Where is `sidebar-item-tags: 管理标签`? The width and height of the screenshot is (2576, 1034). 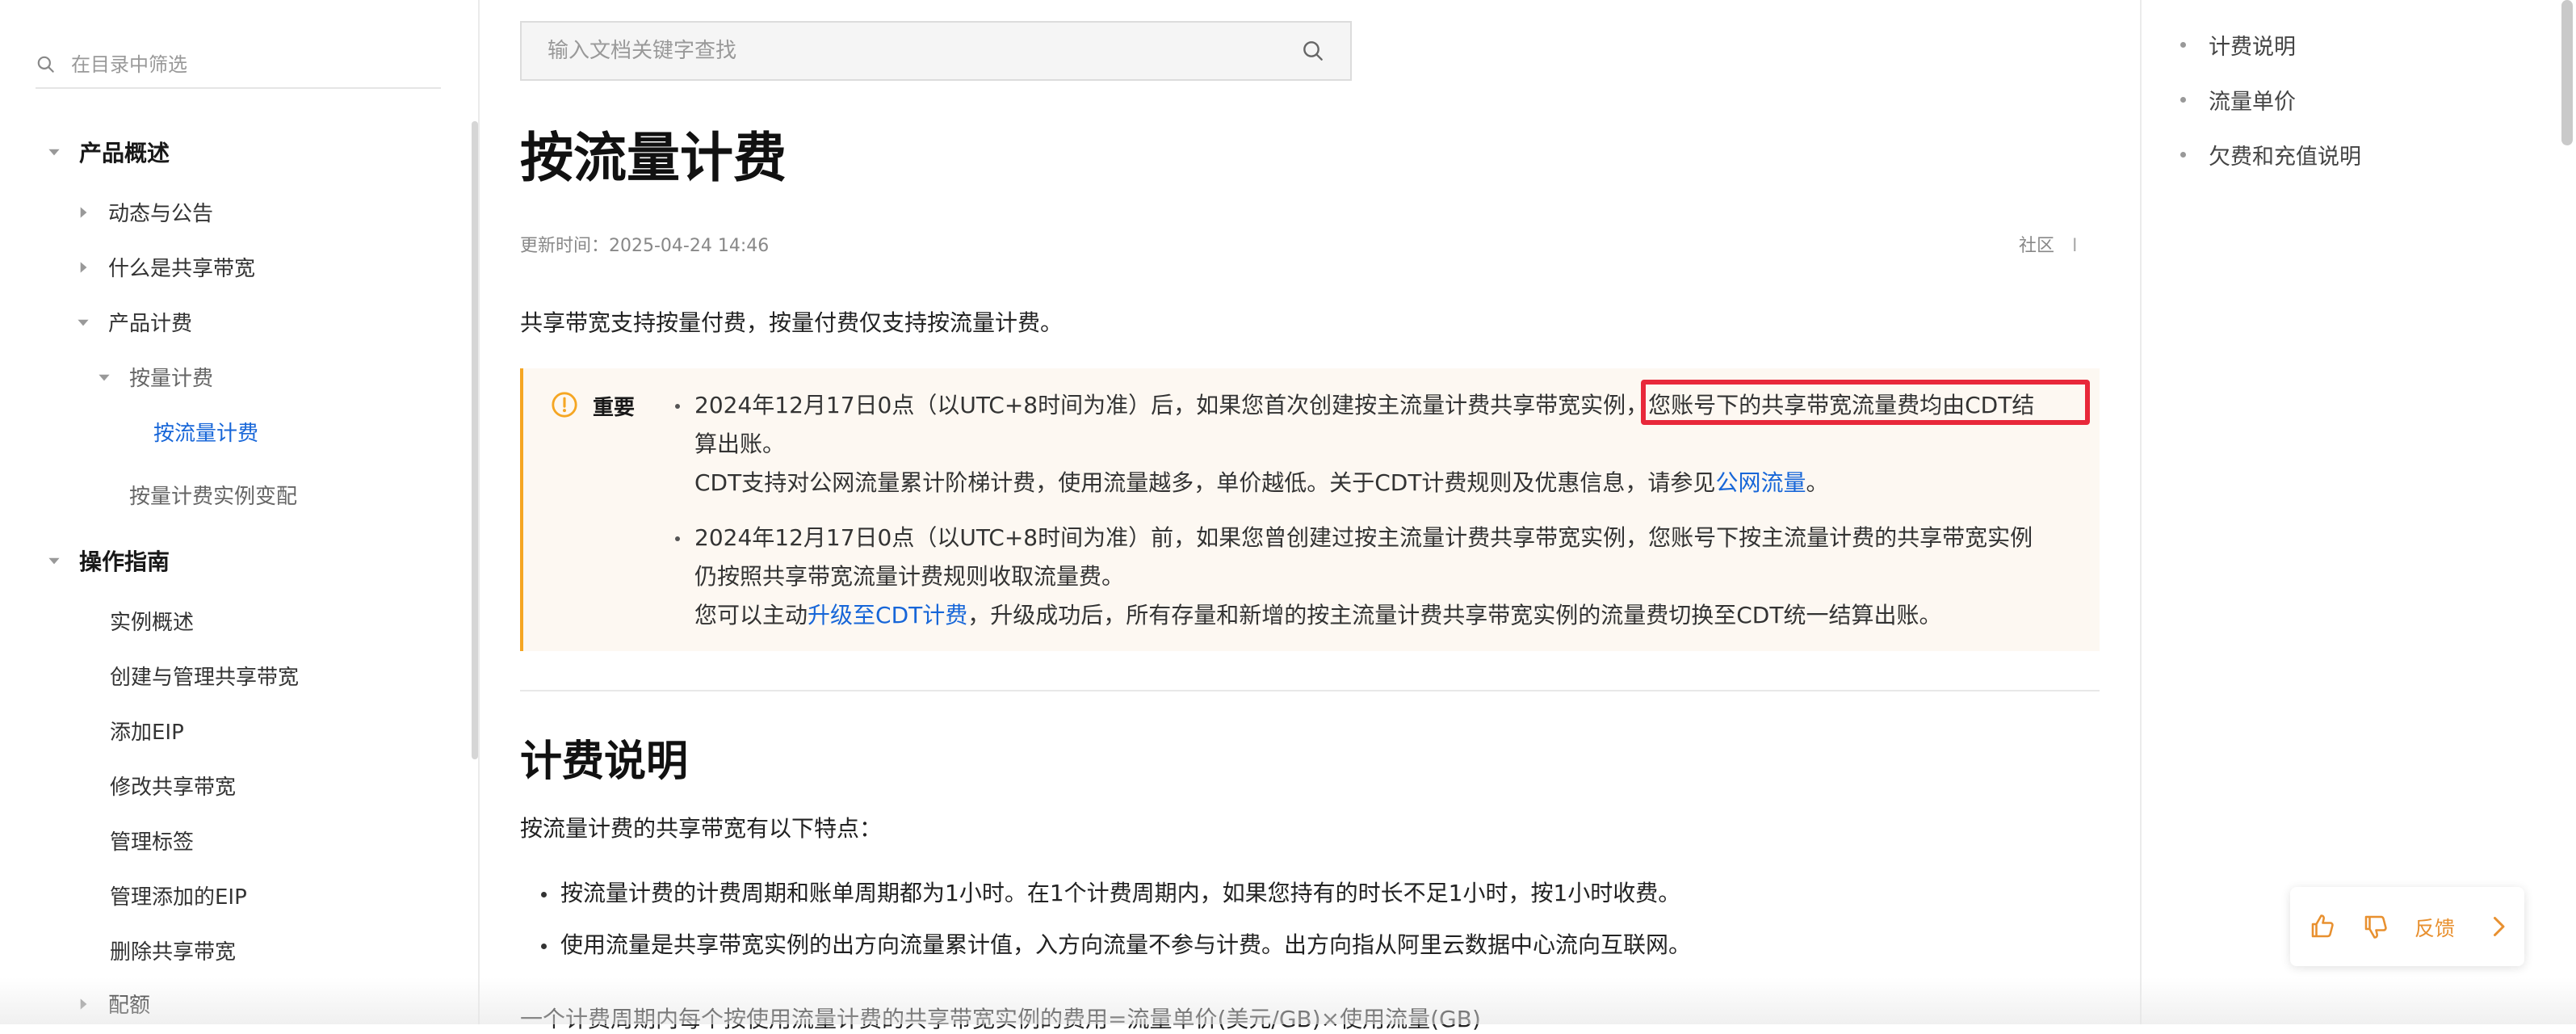 sidebar-item-tags: 管理标签 is located at coordinates (152, 841).